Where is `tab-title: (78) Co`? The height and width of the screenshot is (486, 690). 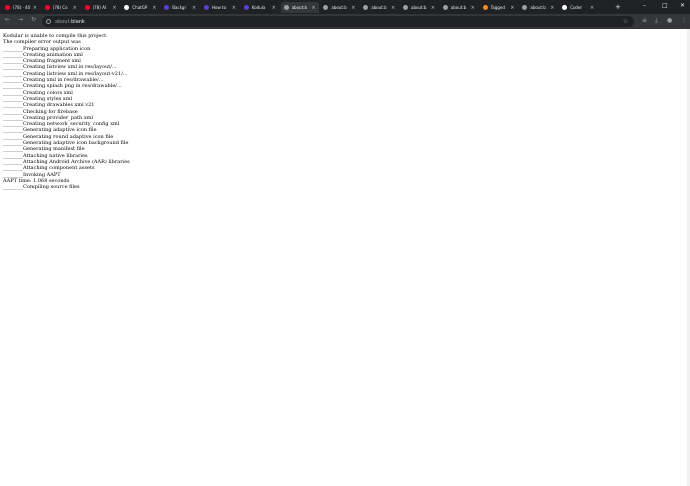
tab-title: (78) Co is located at coordinates (60, 7).